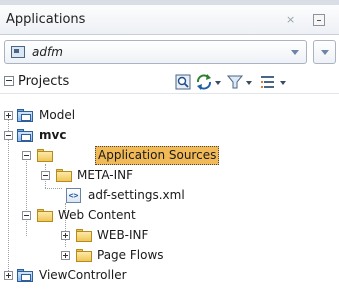 The height and width of the screenshot is (305, 339). What do you see at coordinates (9, 81) in the screenshot?
I see `collapse-section-icon` at bounding box center [9, 81].